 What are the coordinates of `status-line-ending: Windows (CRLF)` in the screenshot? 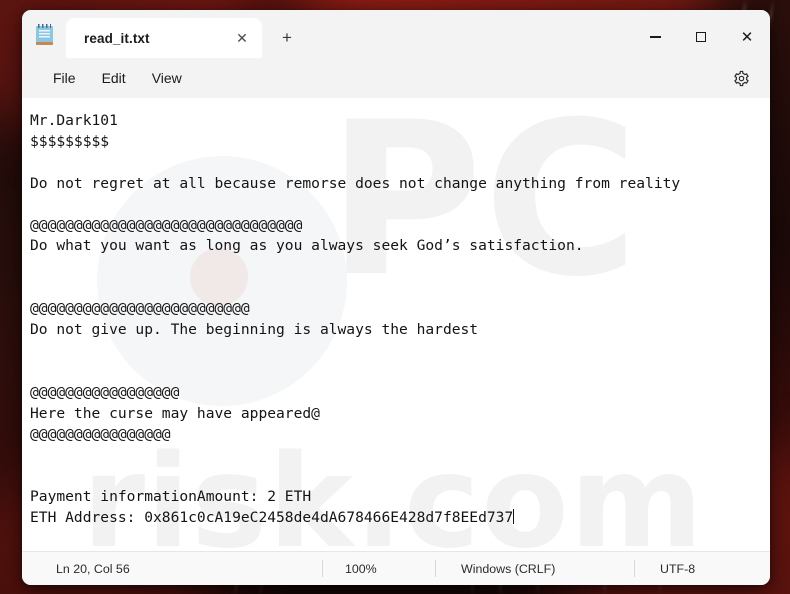 It's located at (535, 569).